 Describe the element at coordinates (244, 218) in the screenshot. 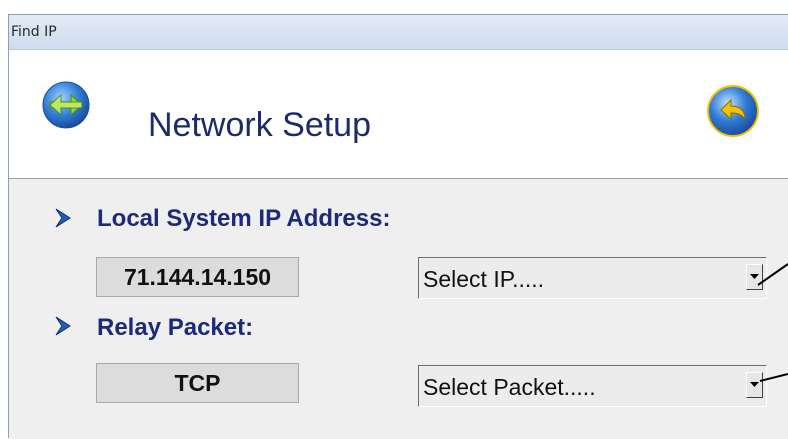

I see `local-ip-label: Local System IP Address:` at that location.